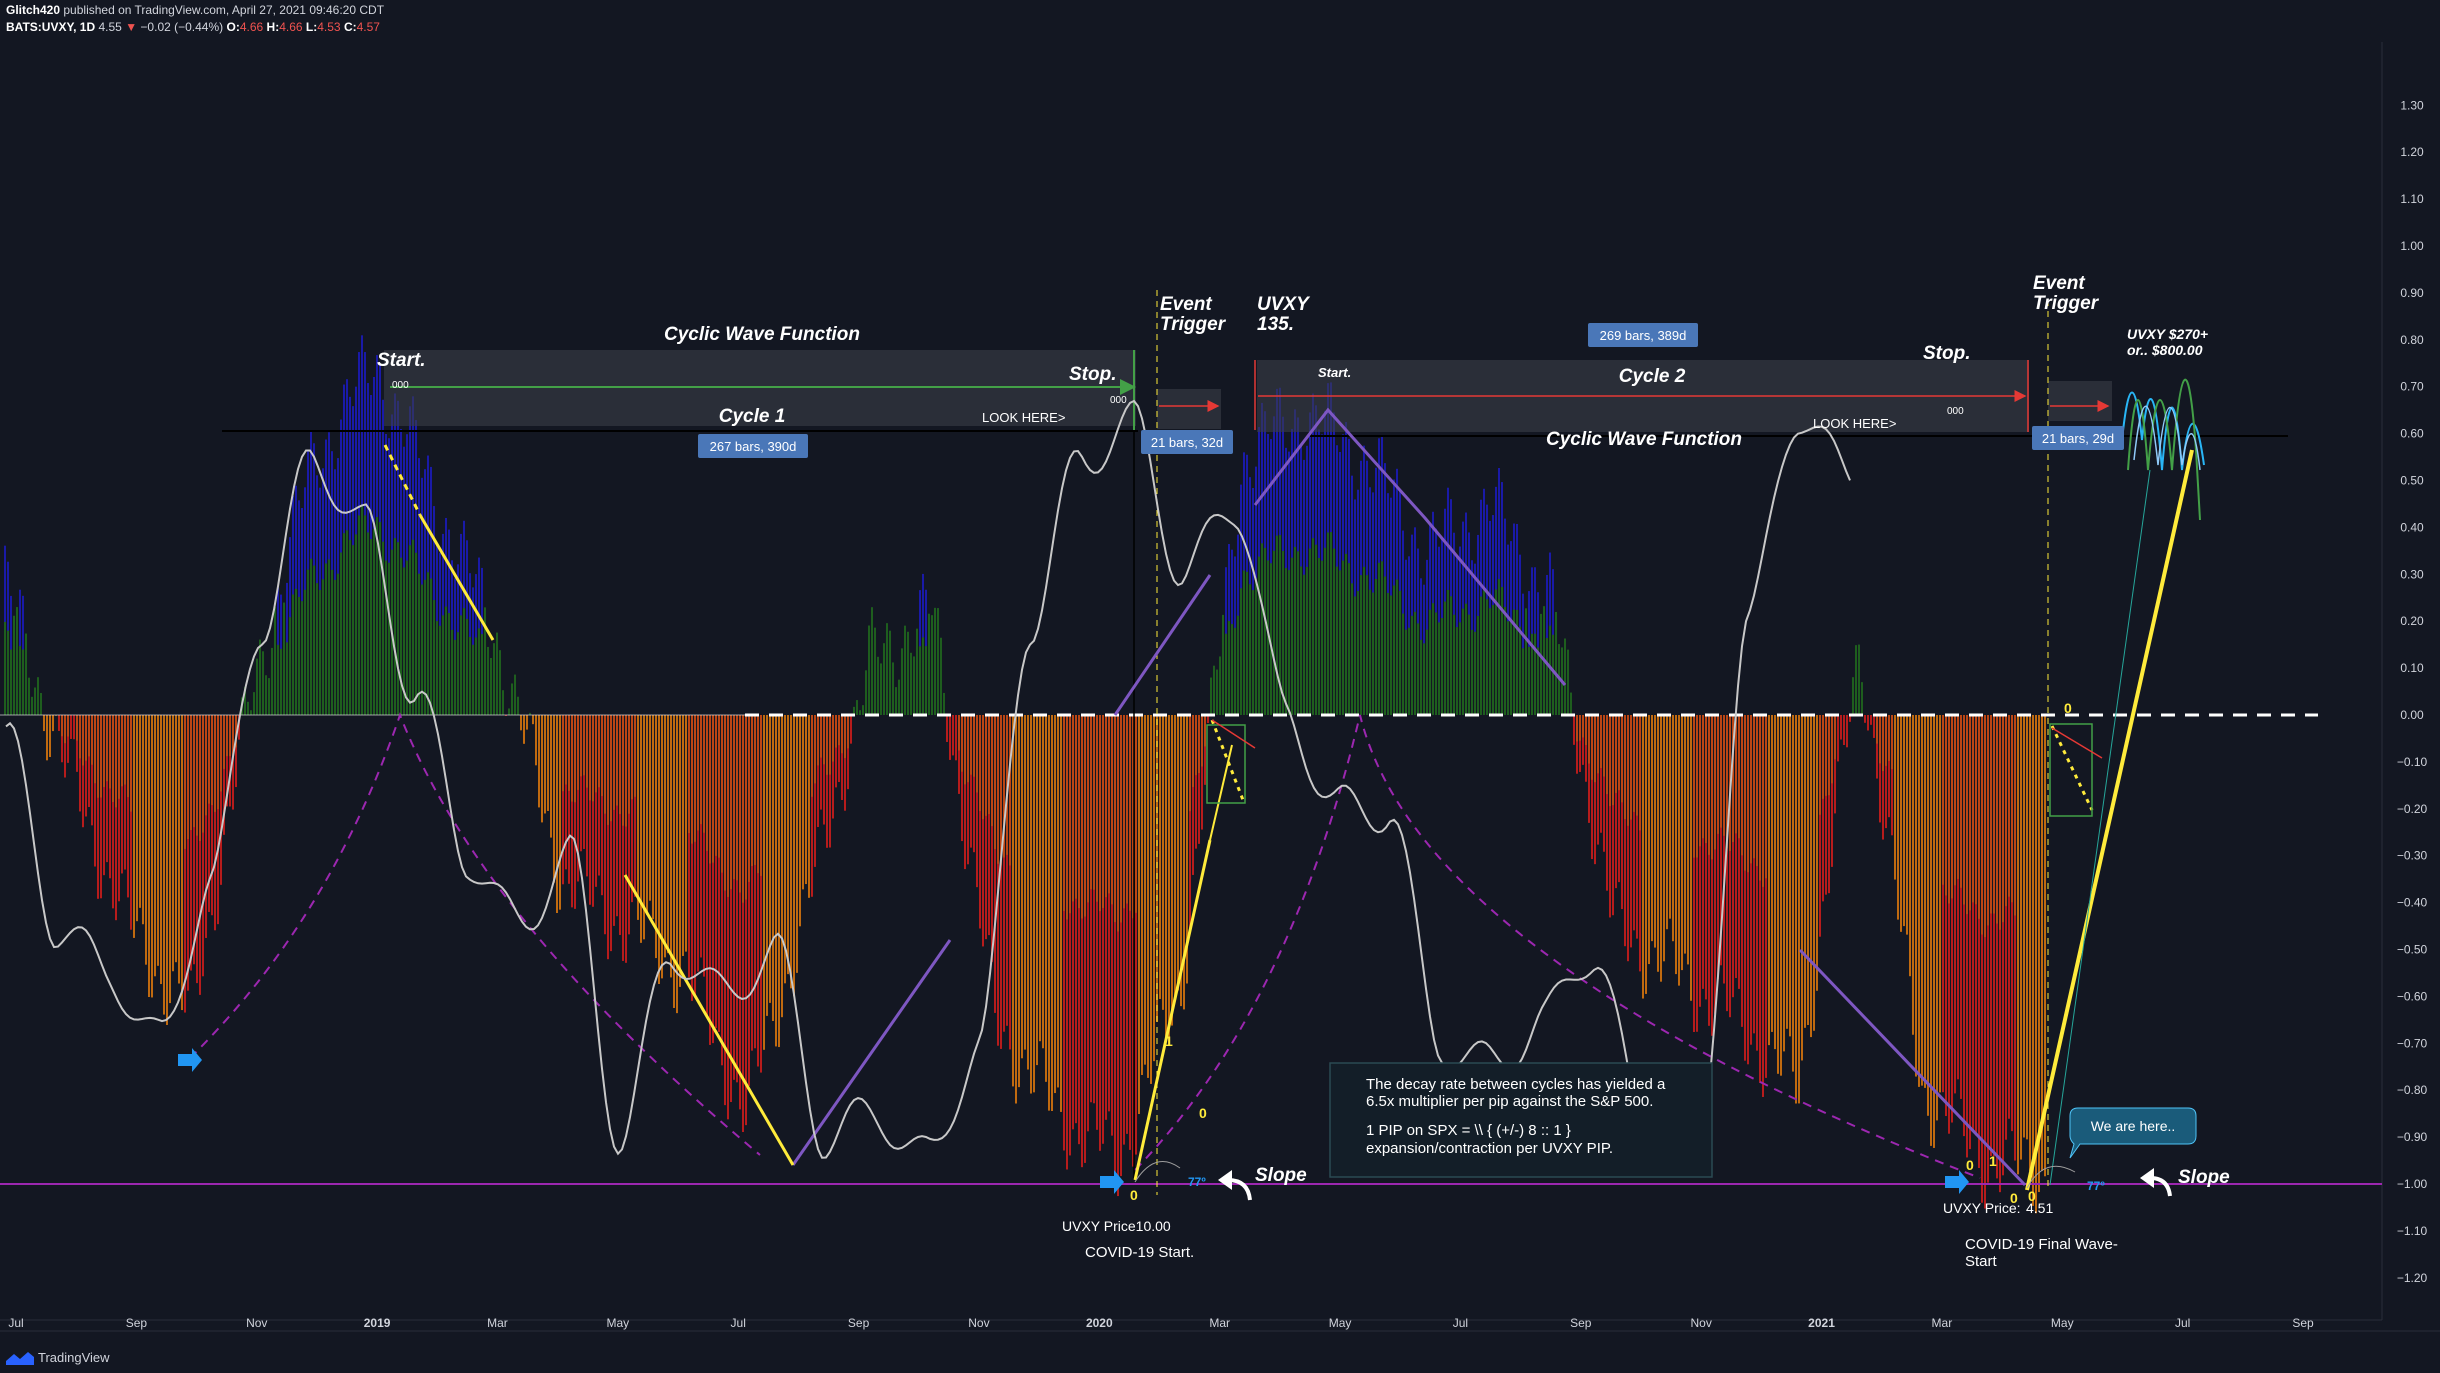  I want to click on y-tick-label: 0.50, so click(2412, 481).